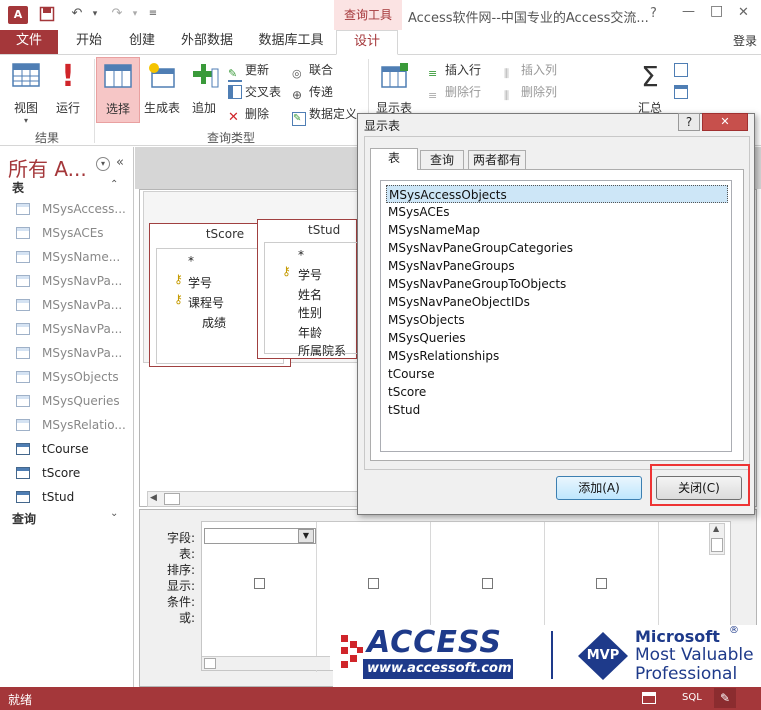 This screenshot has height=710, width=761. What do you see at coordinates (725, 698) in the screenshot?
I see `design-view-status-icon: ✎` at bounding box center [725, 698].